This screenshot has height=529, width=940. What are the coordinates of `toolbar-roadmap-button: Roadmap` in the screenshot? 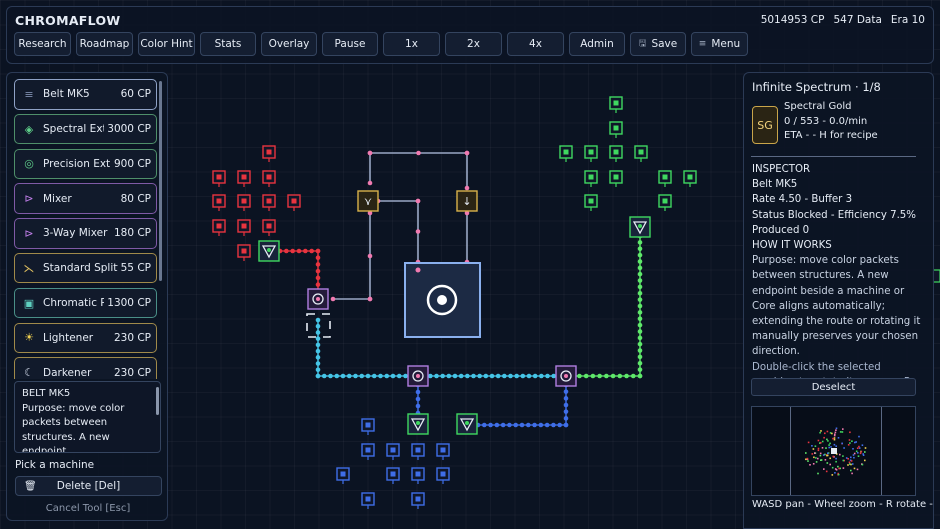 It's located at (104, 44).